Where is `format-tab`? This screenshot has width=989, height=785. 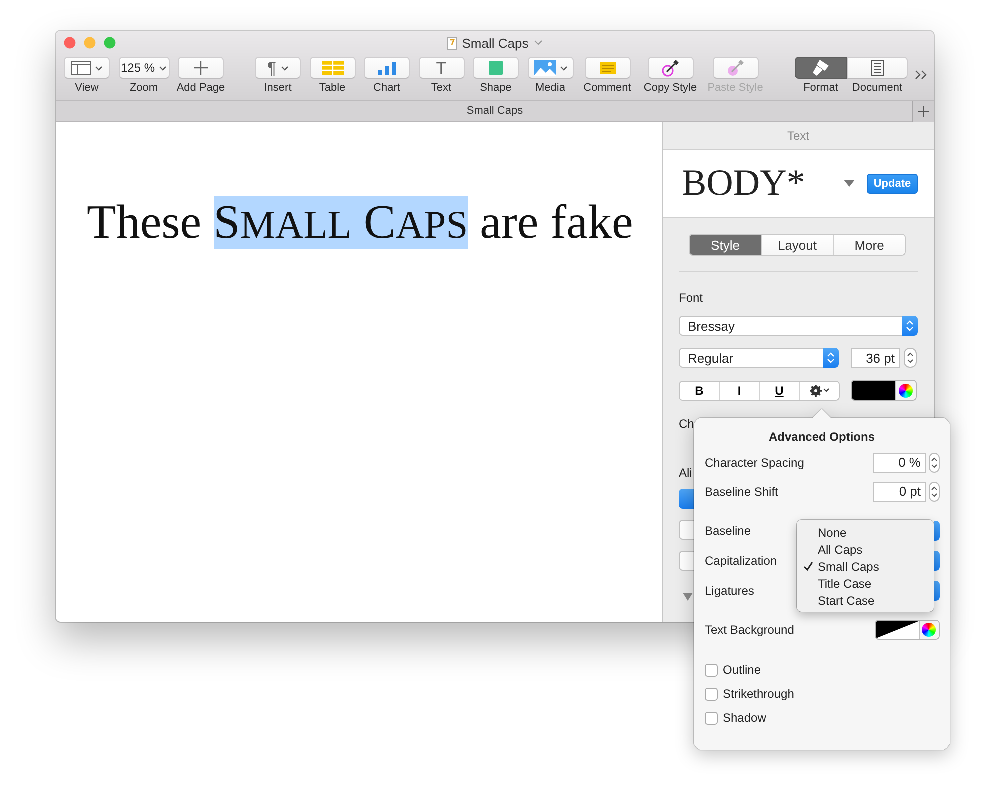 format-tab is located at coordinates (821, 68).